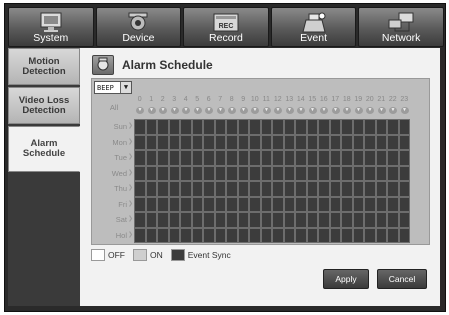 This screenshot has width=449, height=315. Describe the element at coordinates (393, 107) in the screenshot. I see `hour-column-header: 22 ▼` at that location.